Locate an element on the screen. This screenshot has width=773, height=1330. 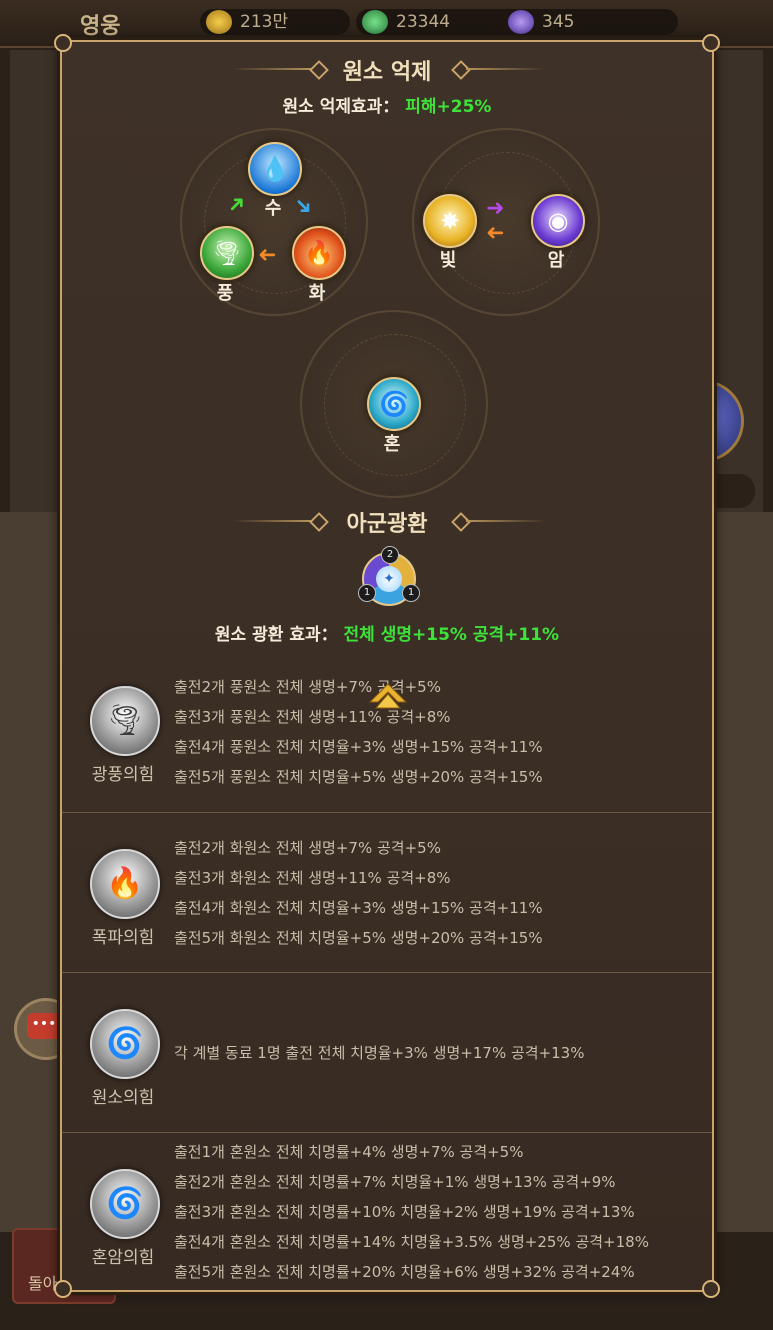
chaos-orb: 🌀 is located at coordinates (394, 404).